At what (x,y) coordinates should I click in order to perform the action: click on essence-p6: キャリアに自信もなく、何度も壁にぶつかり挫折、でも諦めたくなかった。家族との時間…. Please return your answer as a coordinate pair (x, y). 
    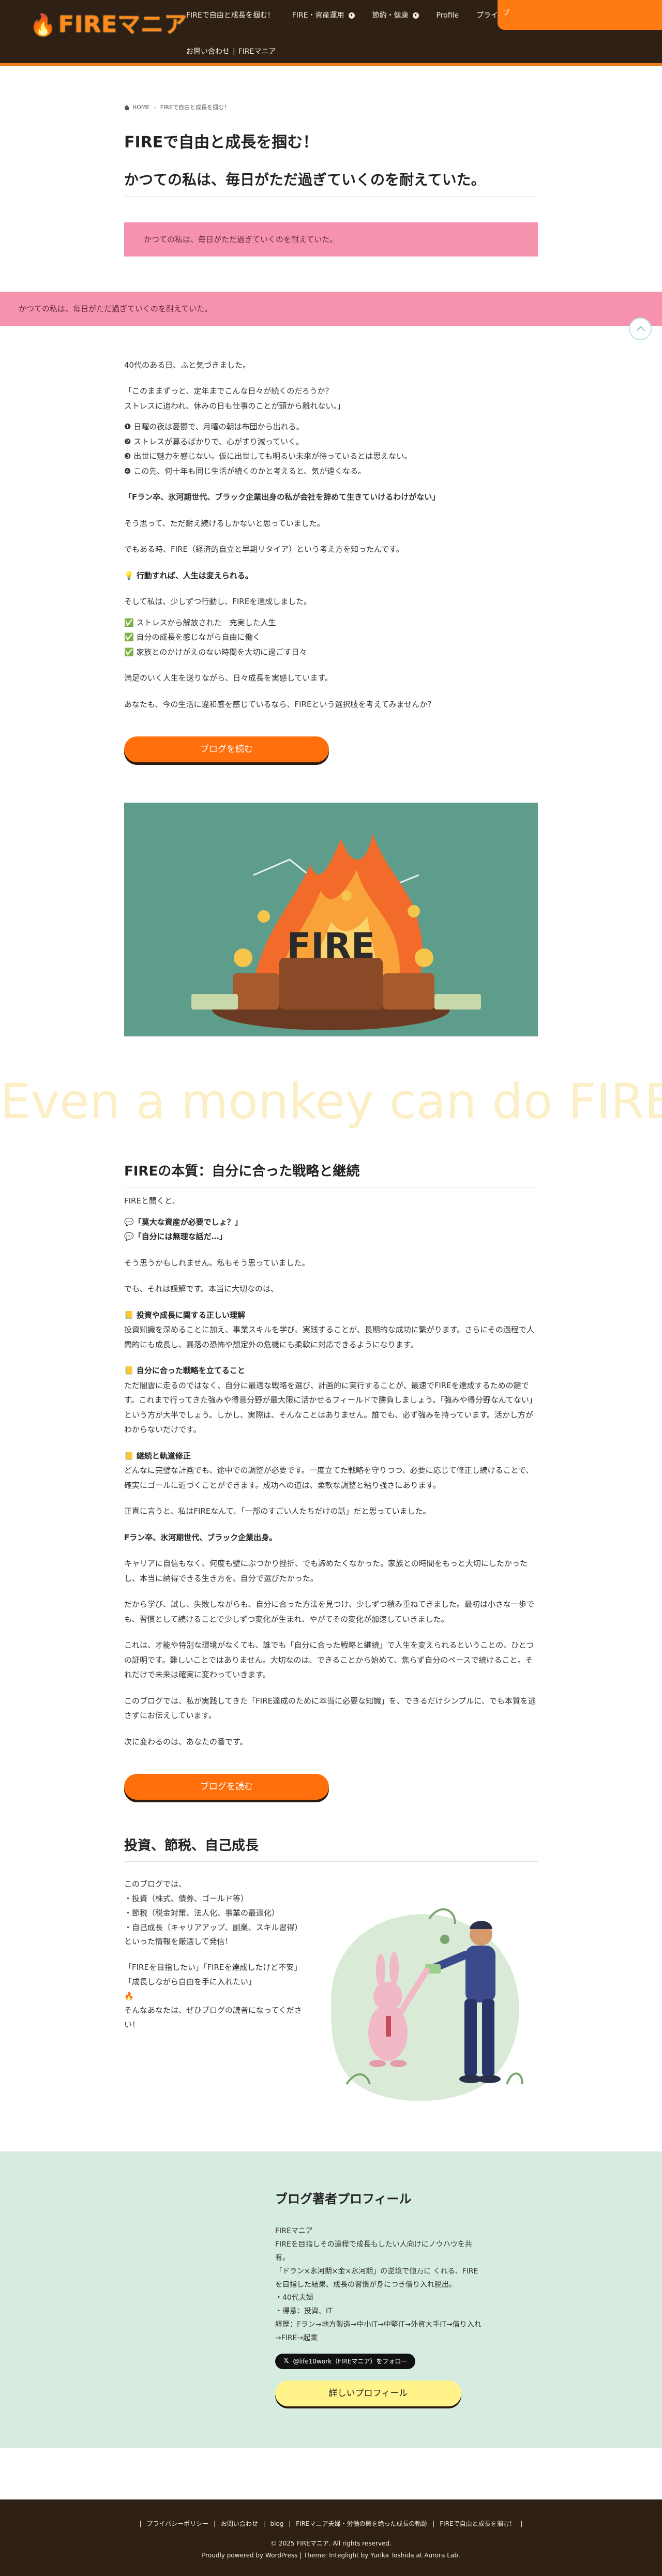
    Looking at the image, I should click on (326, 1571).